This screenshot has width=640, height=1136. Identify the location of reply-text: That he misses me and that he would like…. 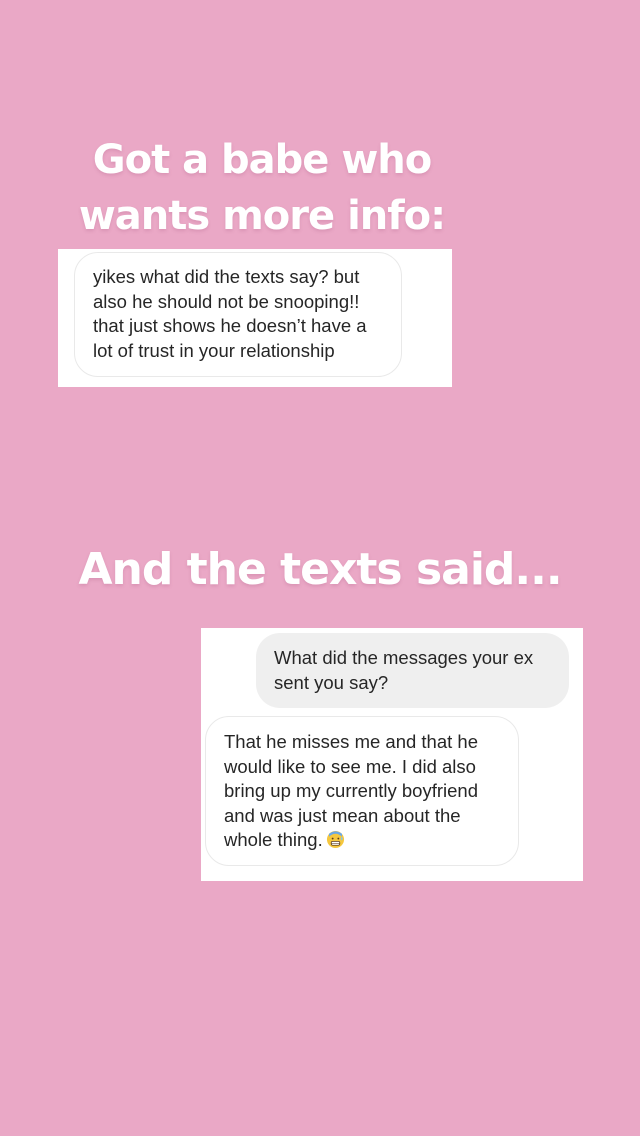
(351, 790).